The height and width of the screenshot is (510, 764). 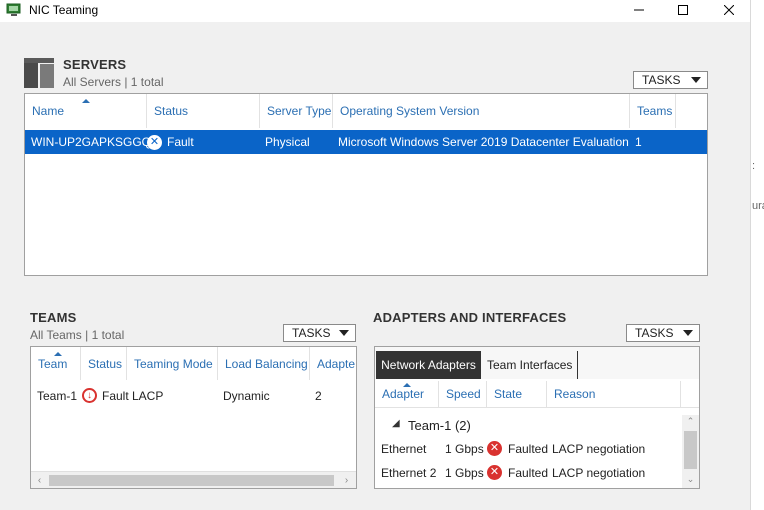 What do you see at coordinates (77, 335) in the screenshot?
I see `teams-subtitle: All Teams | 1 total` at bounding box center [77, 335].